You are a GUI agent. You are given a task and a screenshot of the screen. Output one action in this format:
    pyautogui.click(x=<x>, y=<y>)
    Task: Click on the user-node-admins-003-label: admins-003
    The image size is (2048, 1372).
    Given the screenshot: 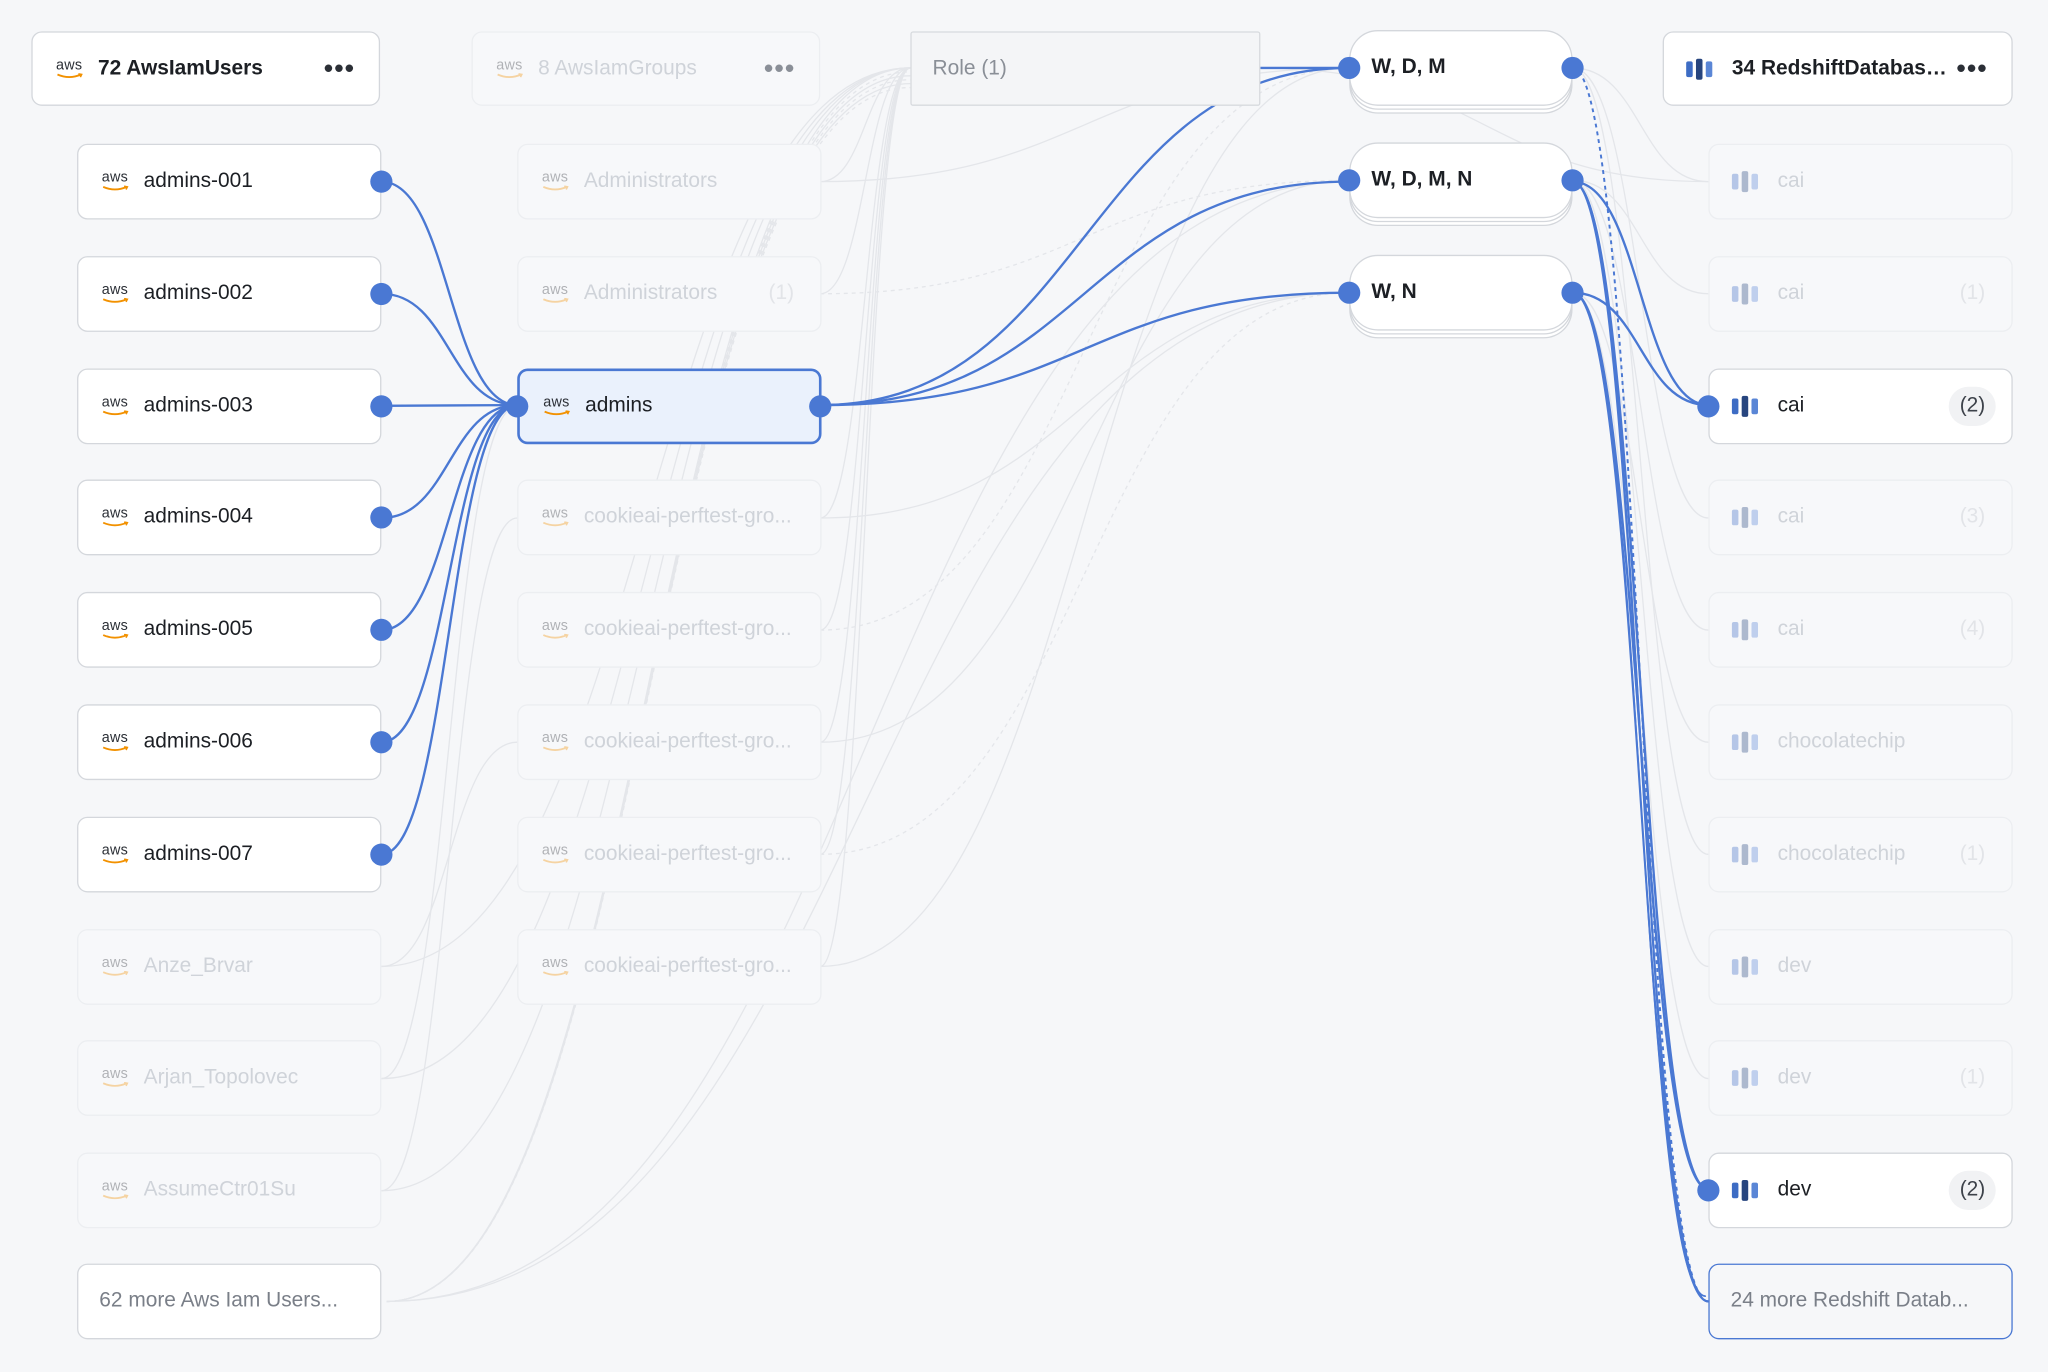 What is the action you would take?
    pyautogui.click(x=198, y=405)
    